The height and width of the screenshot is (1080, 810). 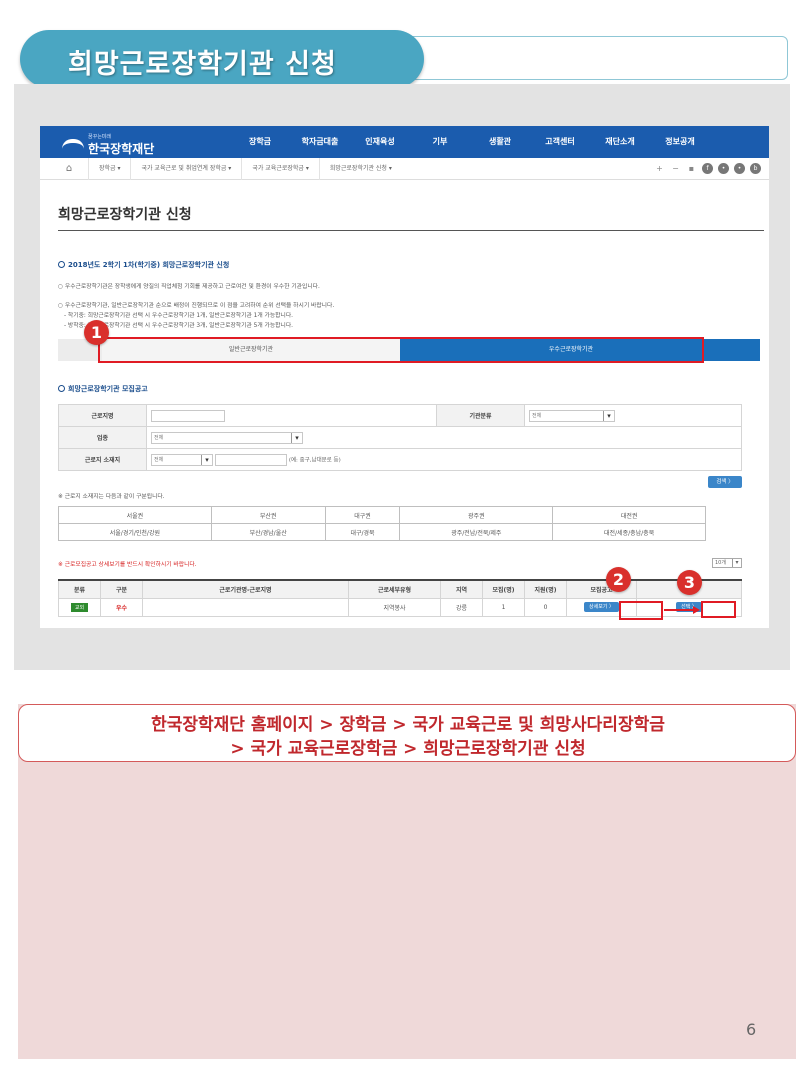 What do you see at coordinates (751, 350) in the screenshot?
I see `tab-bar-end` at bounding box center [751, 350].